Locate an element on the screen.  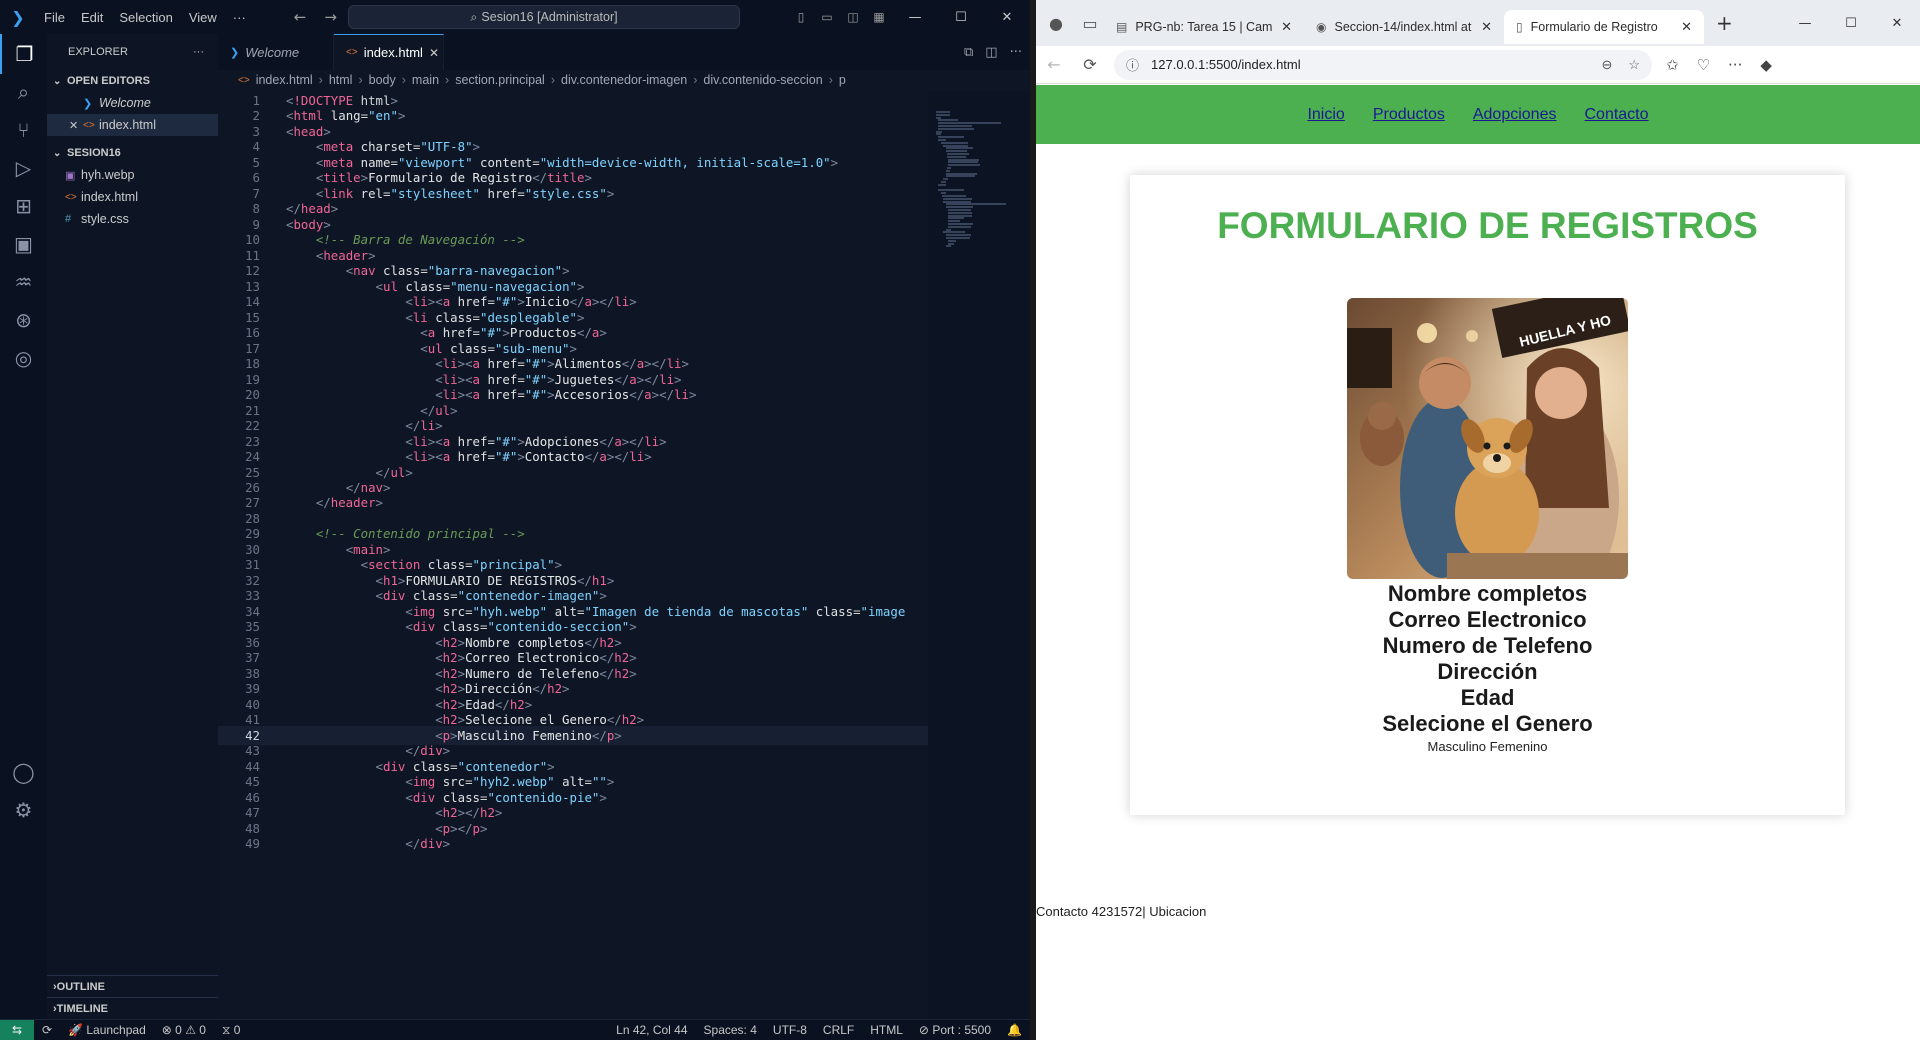
live-server-item: ⊘ Port : 5500 is located at coordinates (955, 1030).